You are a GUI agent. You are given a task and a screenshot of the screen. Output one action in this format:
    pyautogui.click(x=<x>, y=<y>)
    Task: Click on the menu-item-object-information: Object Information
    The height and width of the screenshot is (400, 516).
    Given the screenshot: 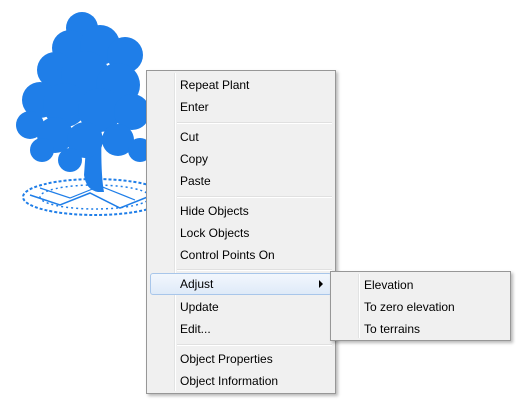 What is the action you would take?
    pyautogui.click(x=241, y=381)
    